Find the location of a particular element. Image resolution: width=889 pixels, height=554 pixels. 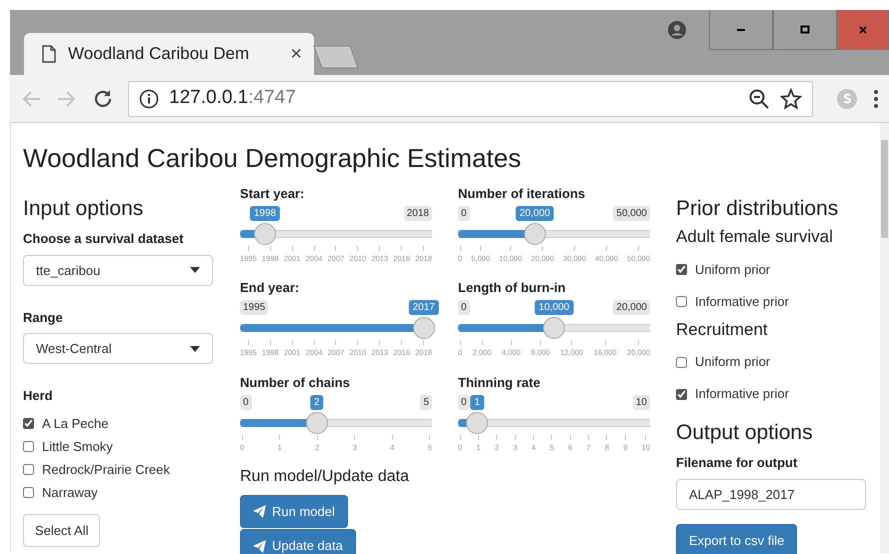

new-tab-icon is located at coordinates (336, 57).